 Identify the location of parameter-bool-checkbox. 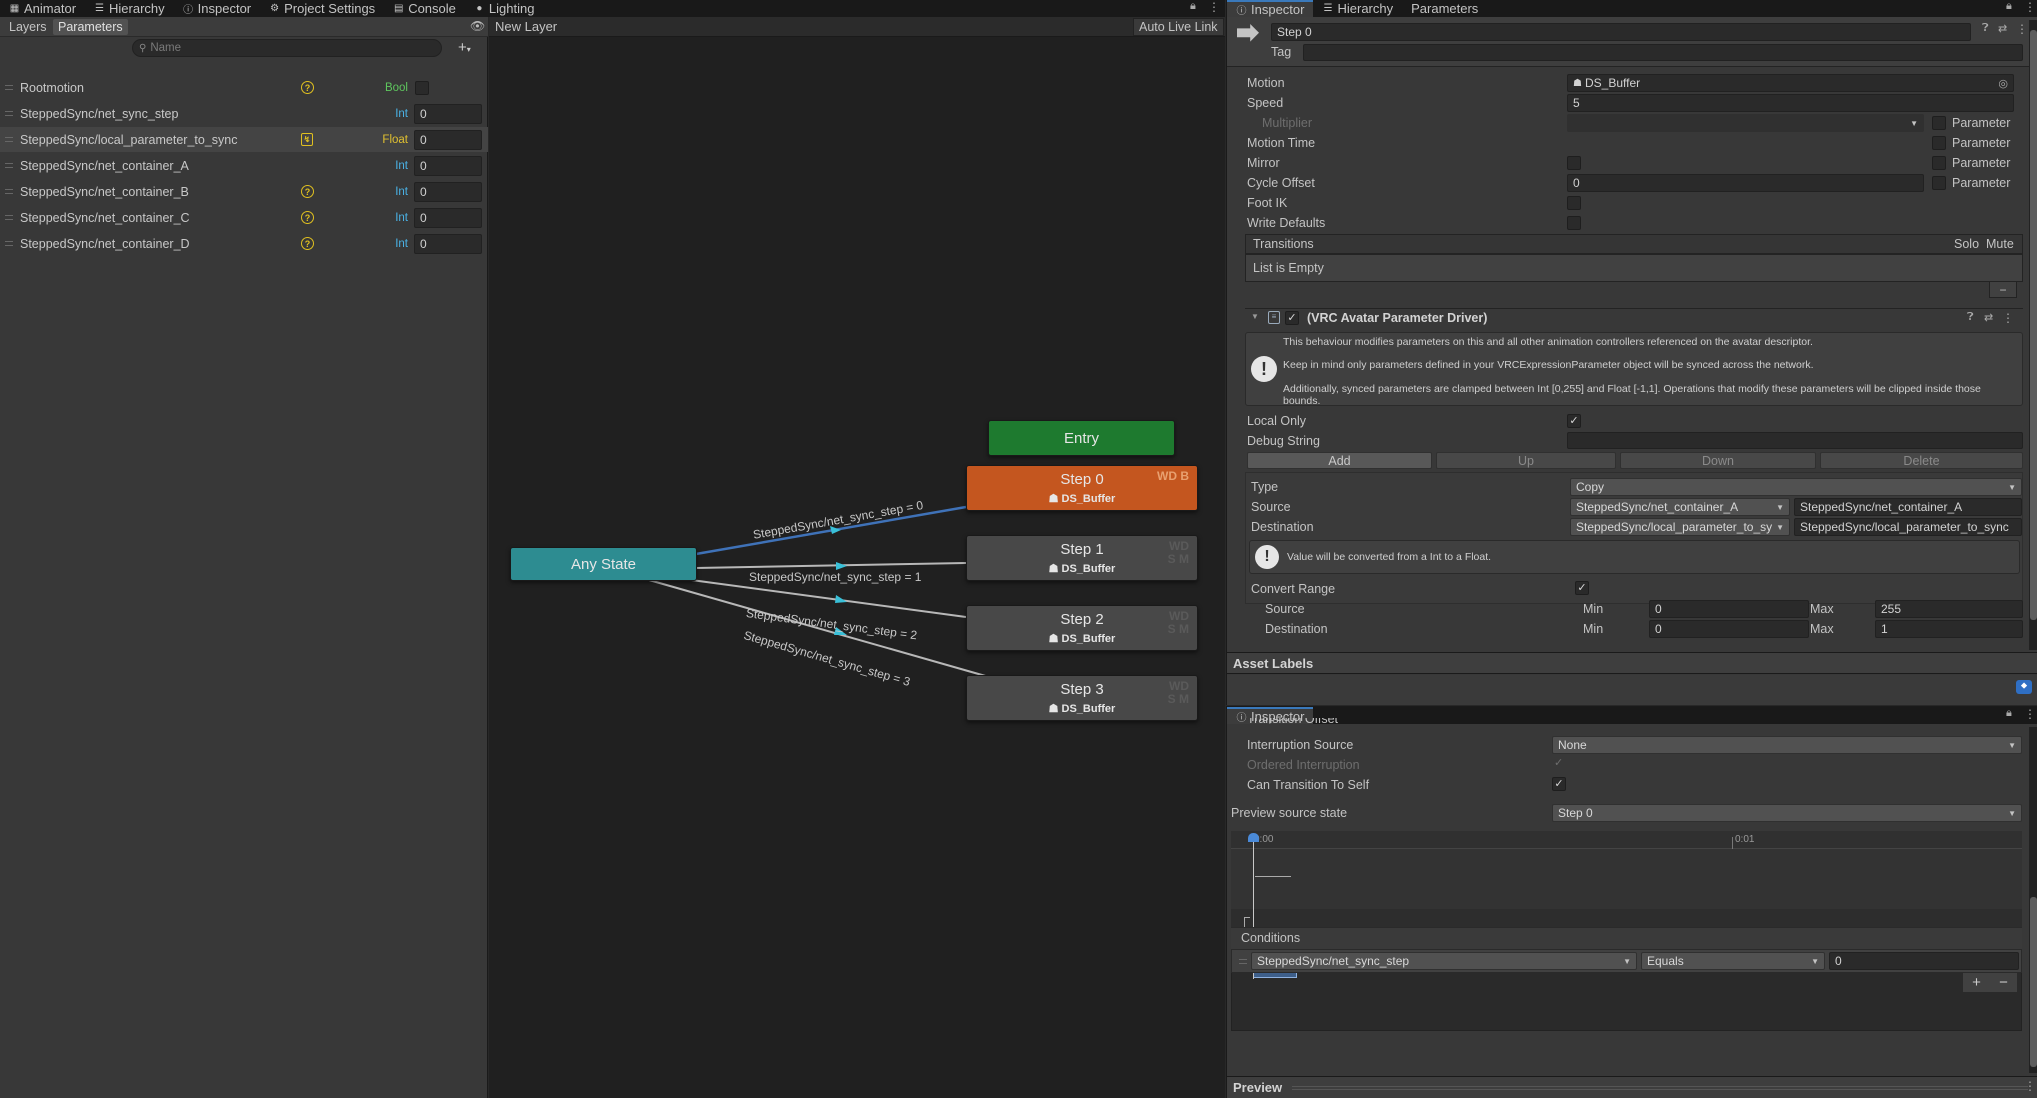
(422, 87).